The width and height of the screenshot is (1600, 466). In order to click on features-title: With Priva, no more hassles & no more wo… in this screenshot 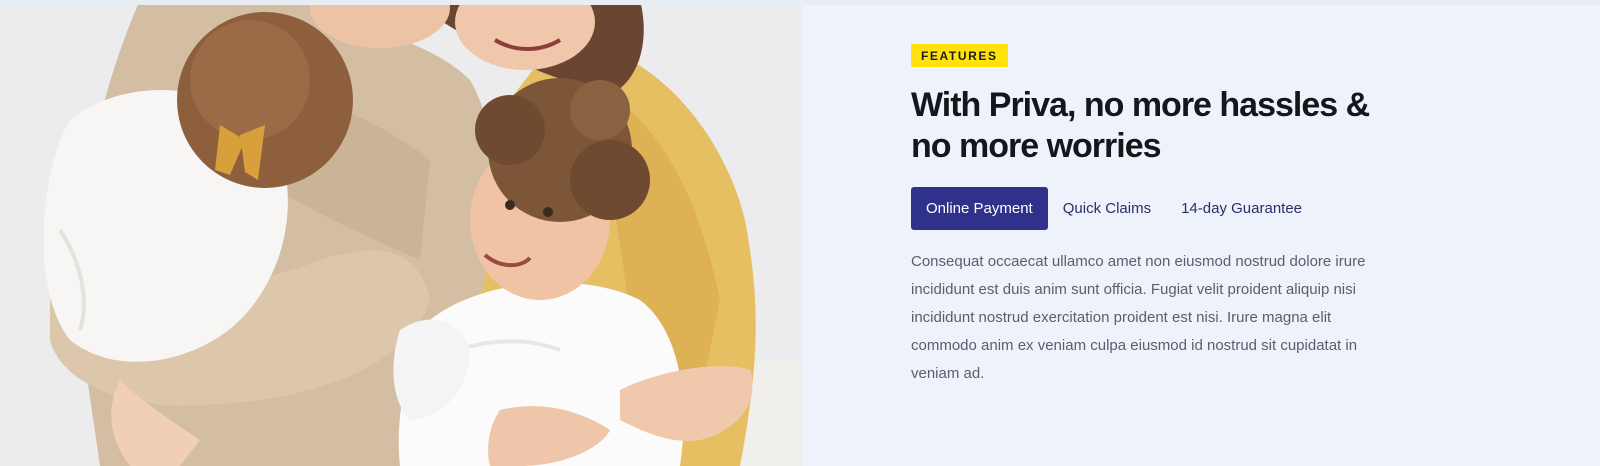, I will do `click(1141, 126)`.